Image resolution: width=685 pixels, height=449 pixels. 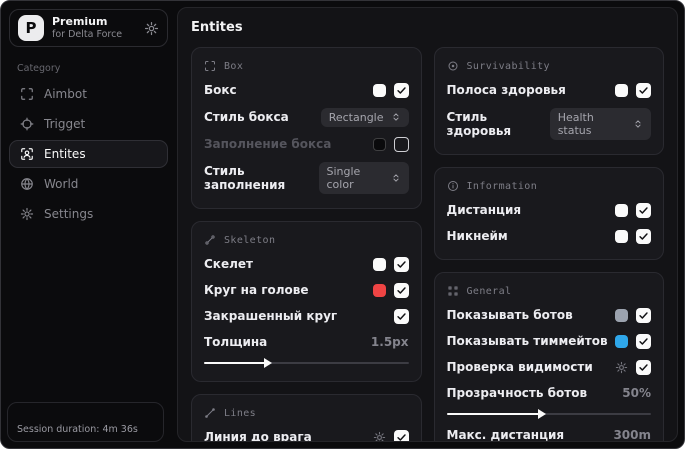 What do you see at coordinates (548, 123) in the screenshot?
I see `setting-row-health-style: Стиль здоровья Health status` at bounding box center [548, 123].